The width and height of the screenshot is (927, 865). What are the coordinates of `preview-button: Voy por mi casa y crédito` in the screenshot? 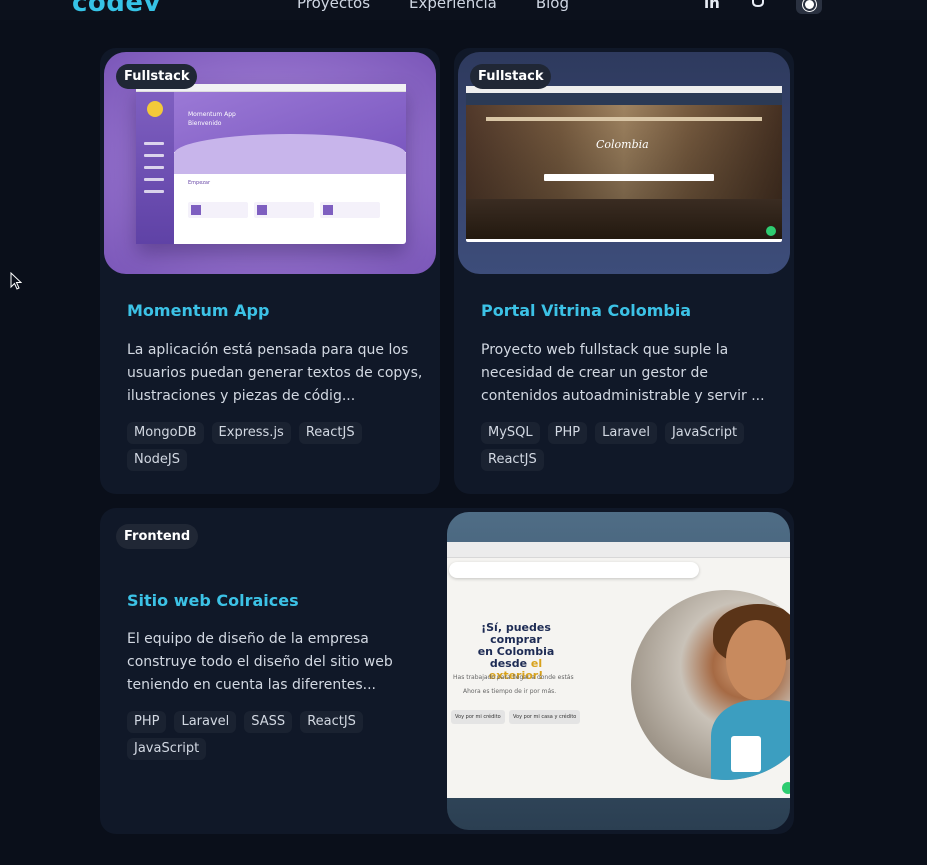 It's located at (545, 717).